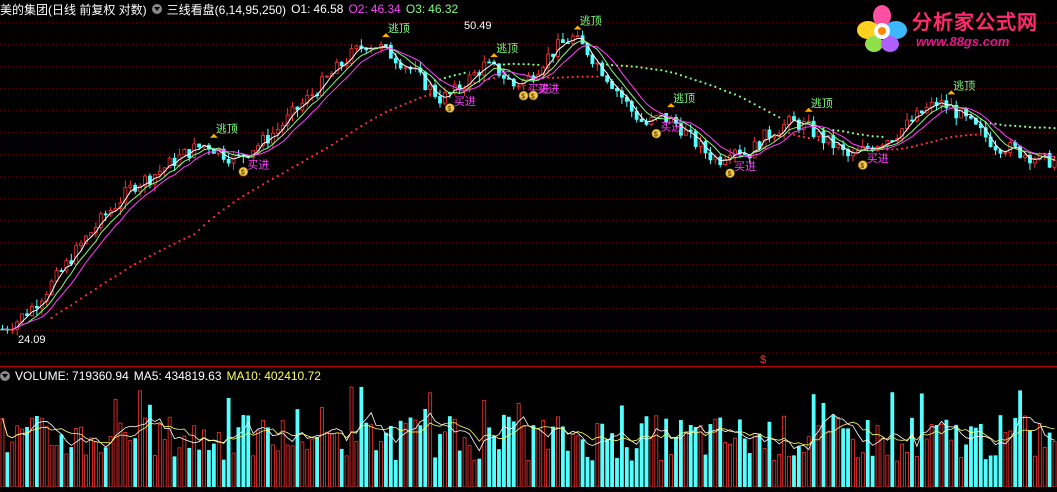  I want to click on min-price-label: 24.09, so click(32, 340).